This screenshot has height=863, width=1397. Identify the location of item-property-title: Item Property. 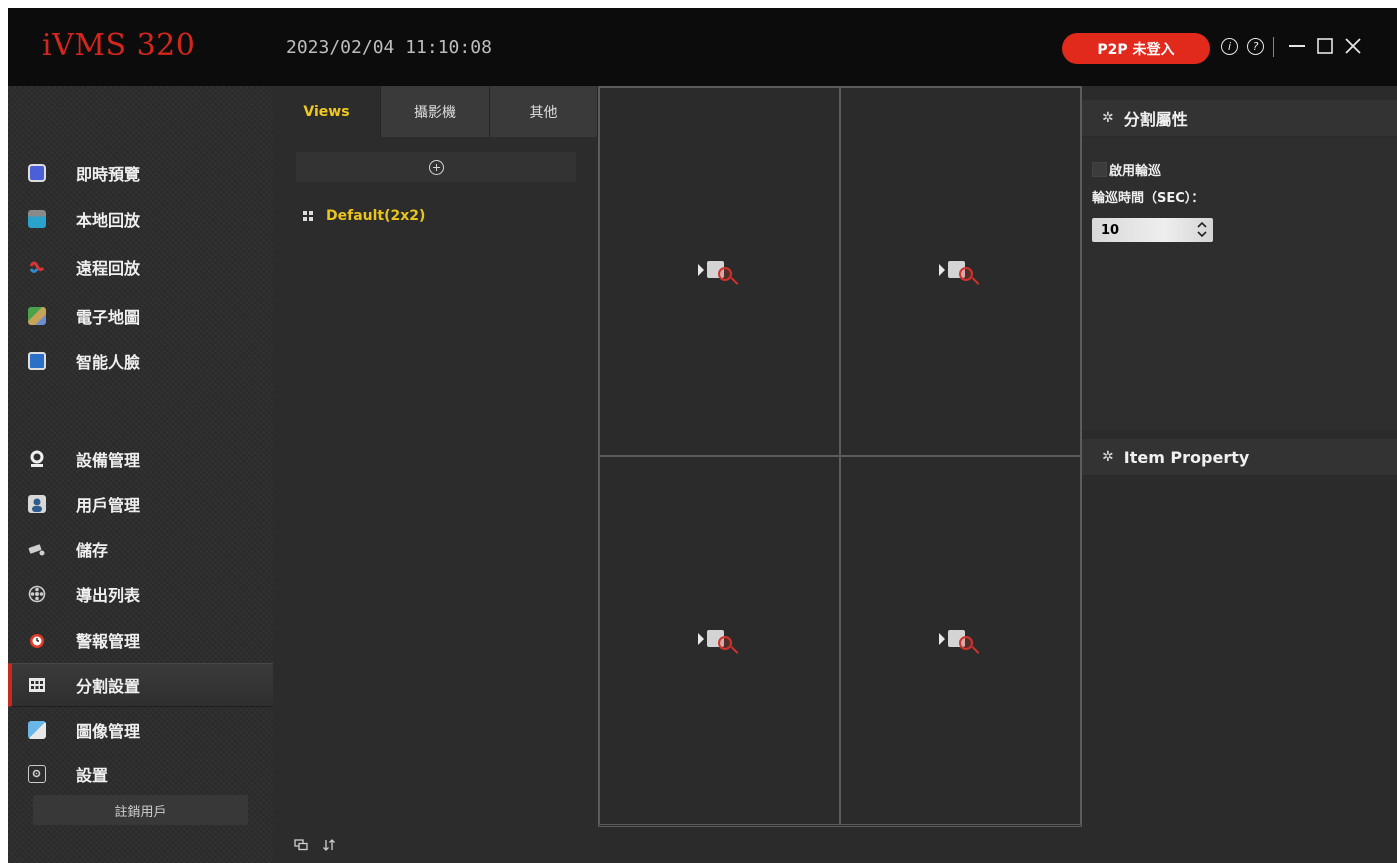
(1186, 457).